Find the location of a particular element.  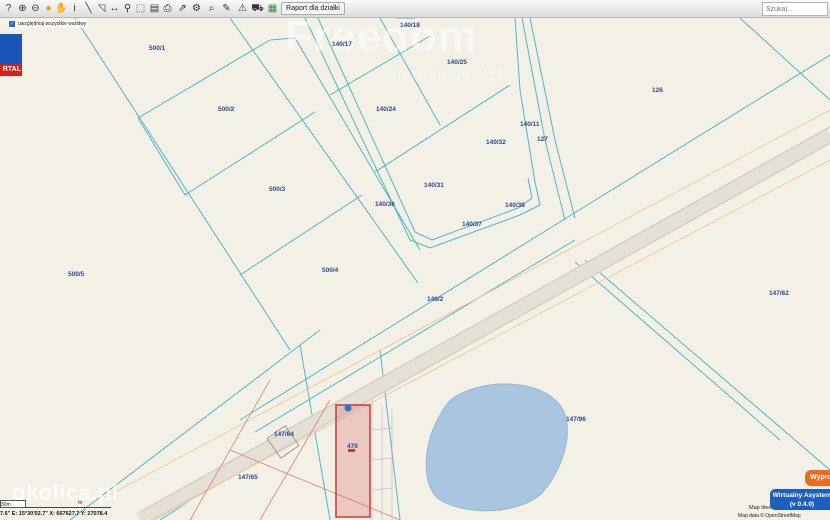

share-icon: ⇗ is located at coordinates (182, 8).